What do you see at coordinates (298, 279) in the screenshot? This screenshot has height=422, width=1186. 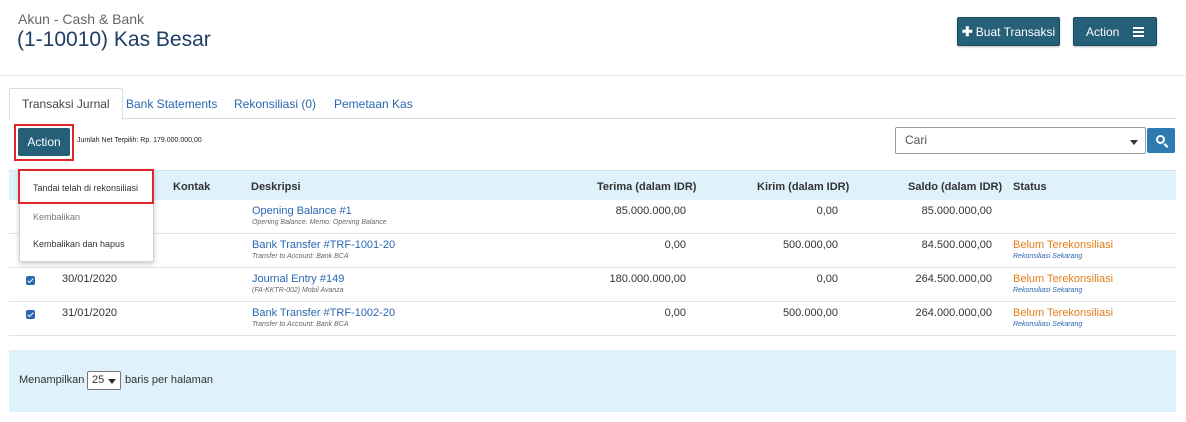 I see `row-description-link: Journal Entry #149` at bounding box center [298, 279].